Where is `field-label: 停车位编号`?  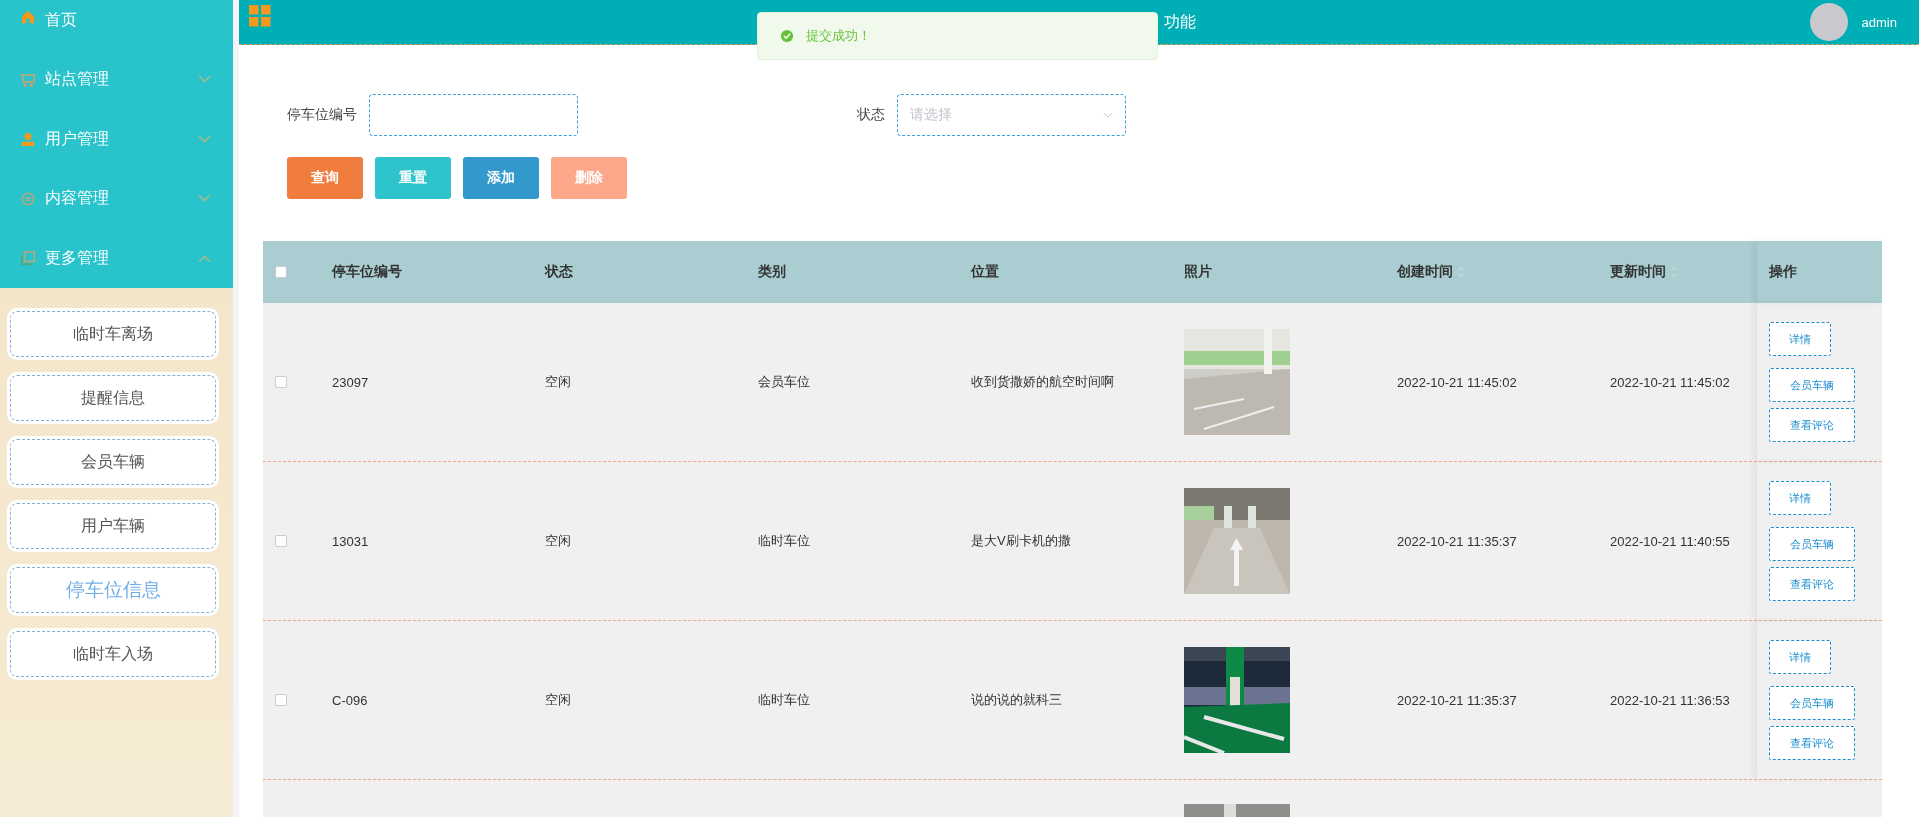 field-label: 停车位编号 is located at coordinates (322, 115).